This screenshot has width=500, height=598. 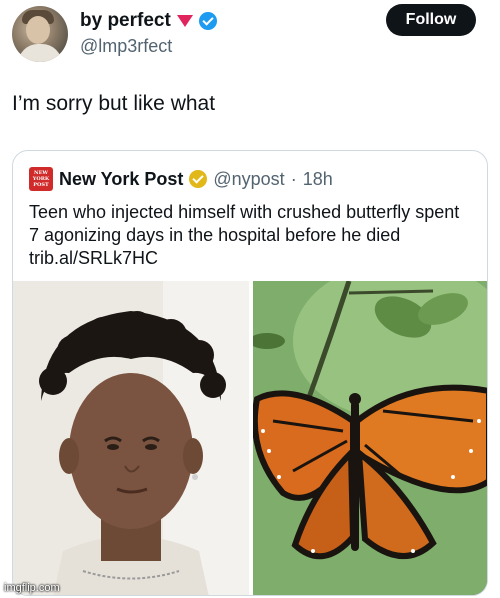 I want to click on nypost-logo-icon: NEW YORK POST, so click(x=41, y=179).